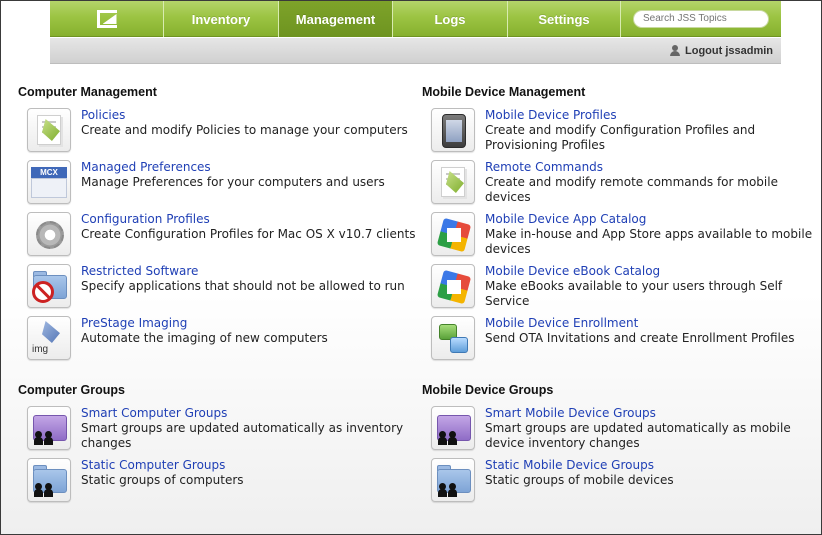 Image resolution: width=822 pixels, height=535 pixels. What do you see at coordinates (49, 286) in the screenshot?
I see `restricted-software-icon` at bounding box center [49, 286].